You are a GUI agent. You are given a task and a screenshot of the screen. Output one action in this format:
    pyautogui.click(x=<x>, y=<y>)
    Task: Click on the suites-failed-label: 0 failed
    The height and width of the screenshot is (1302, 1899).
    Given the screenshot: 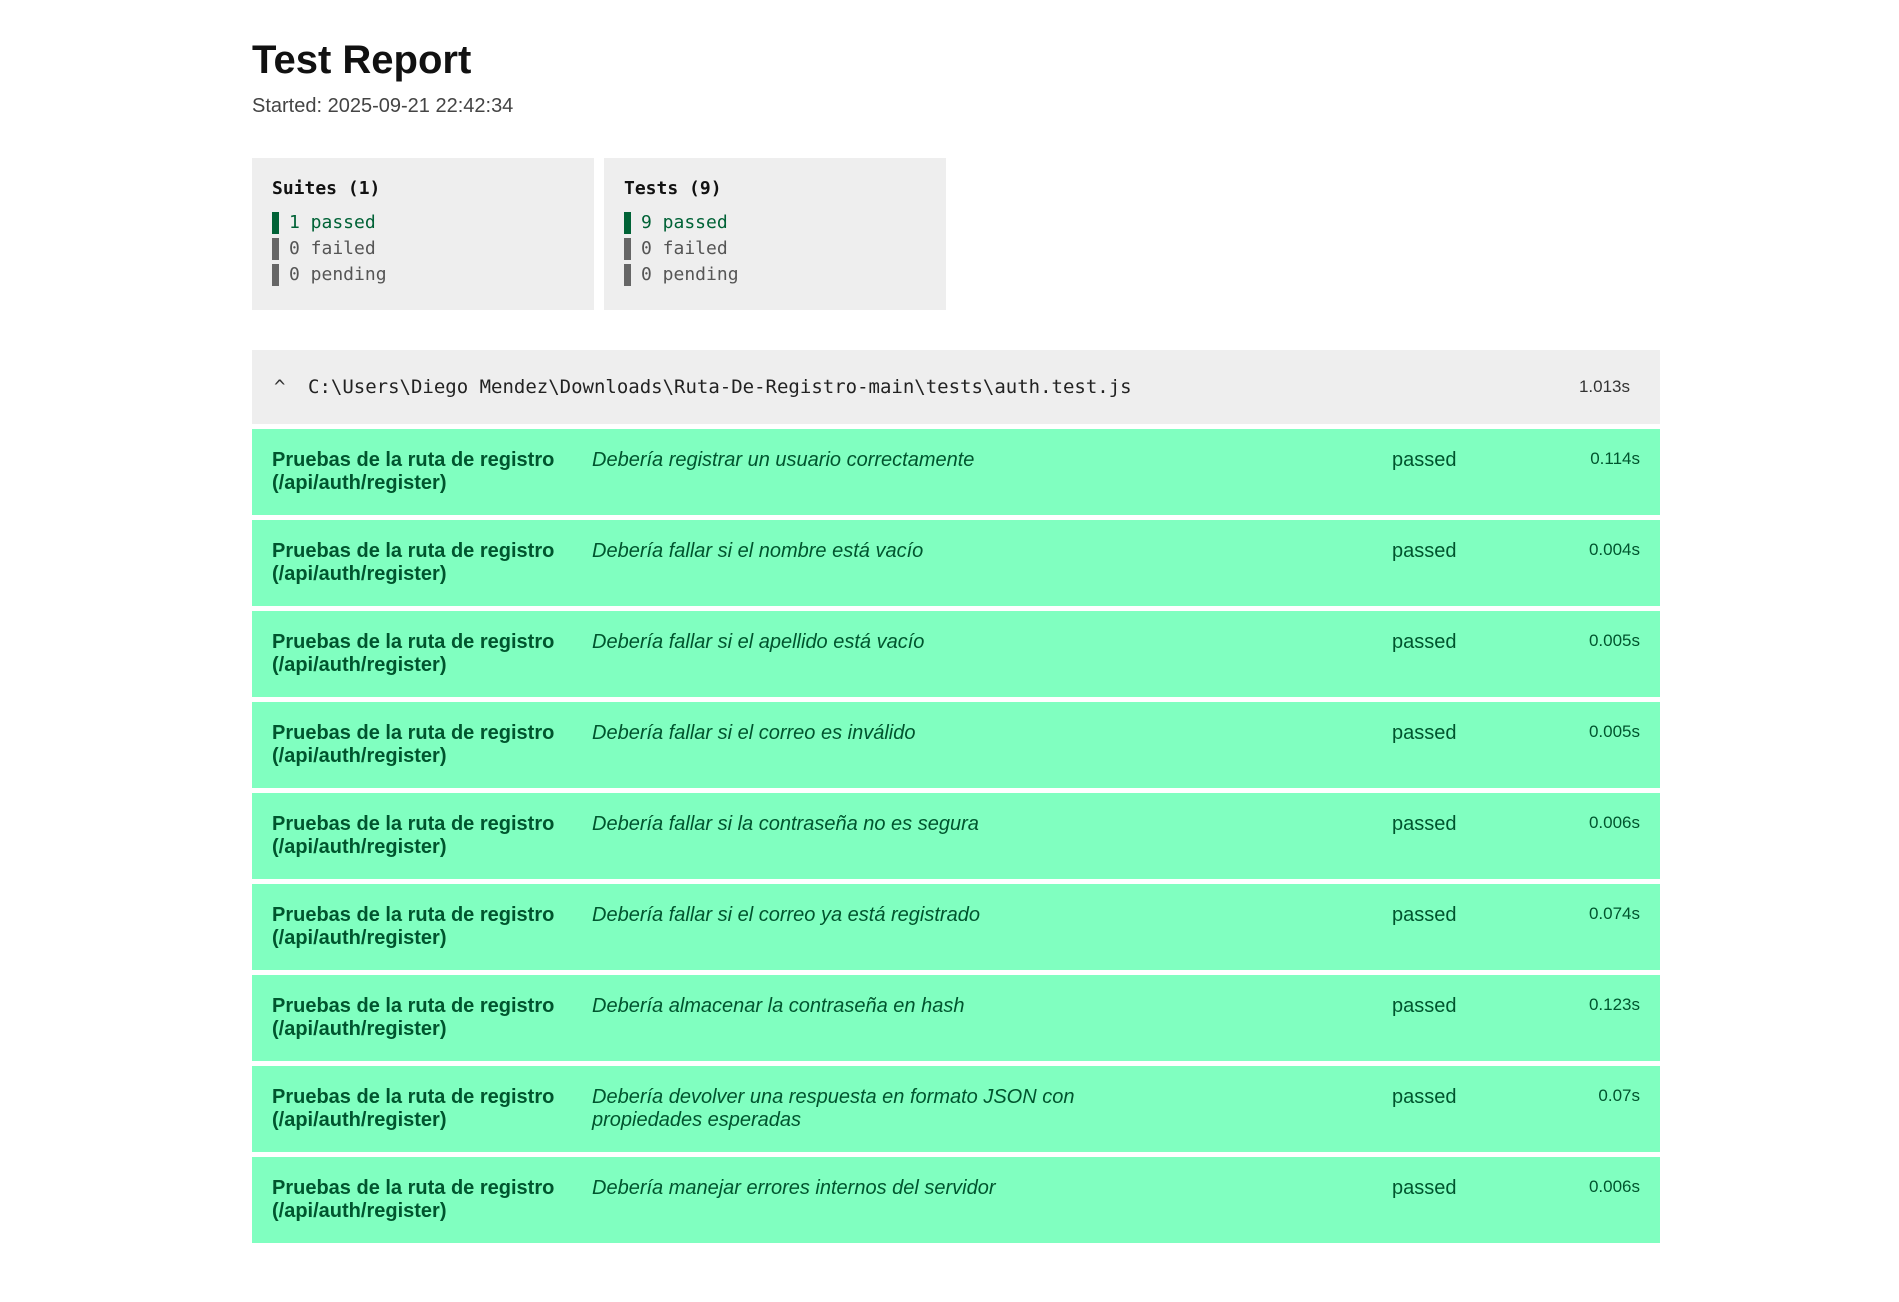 What is the action you would take?
    pyautogui.click(x=332, y=248)
    